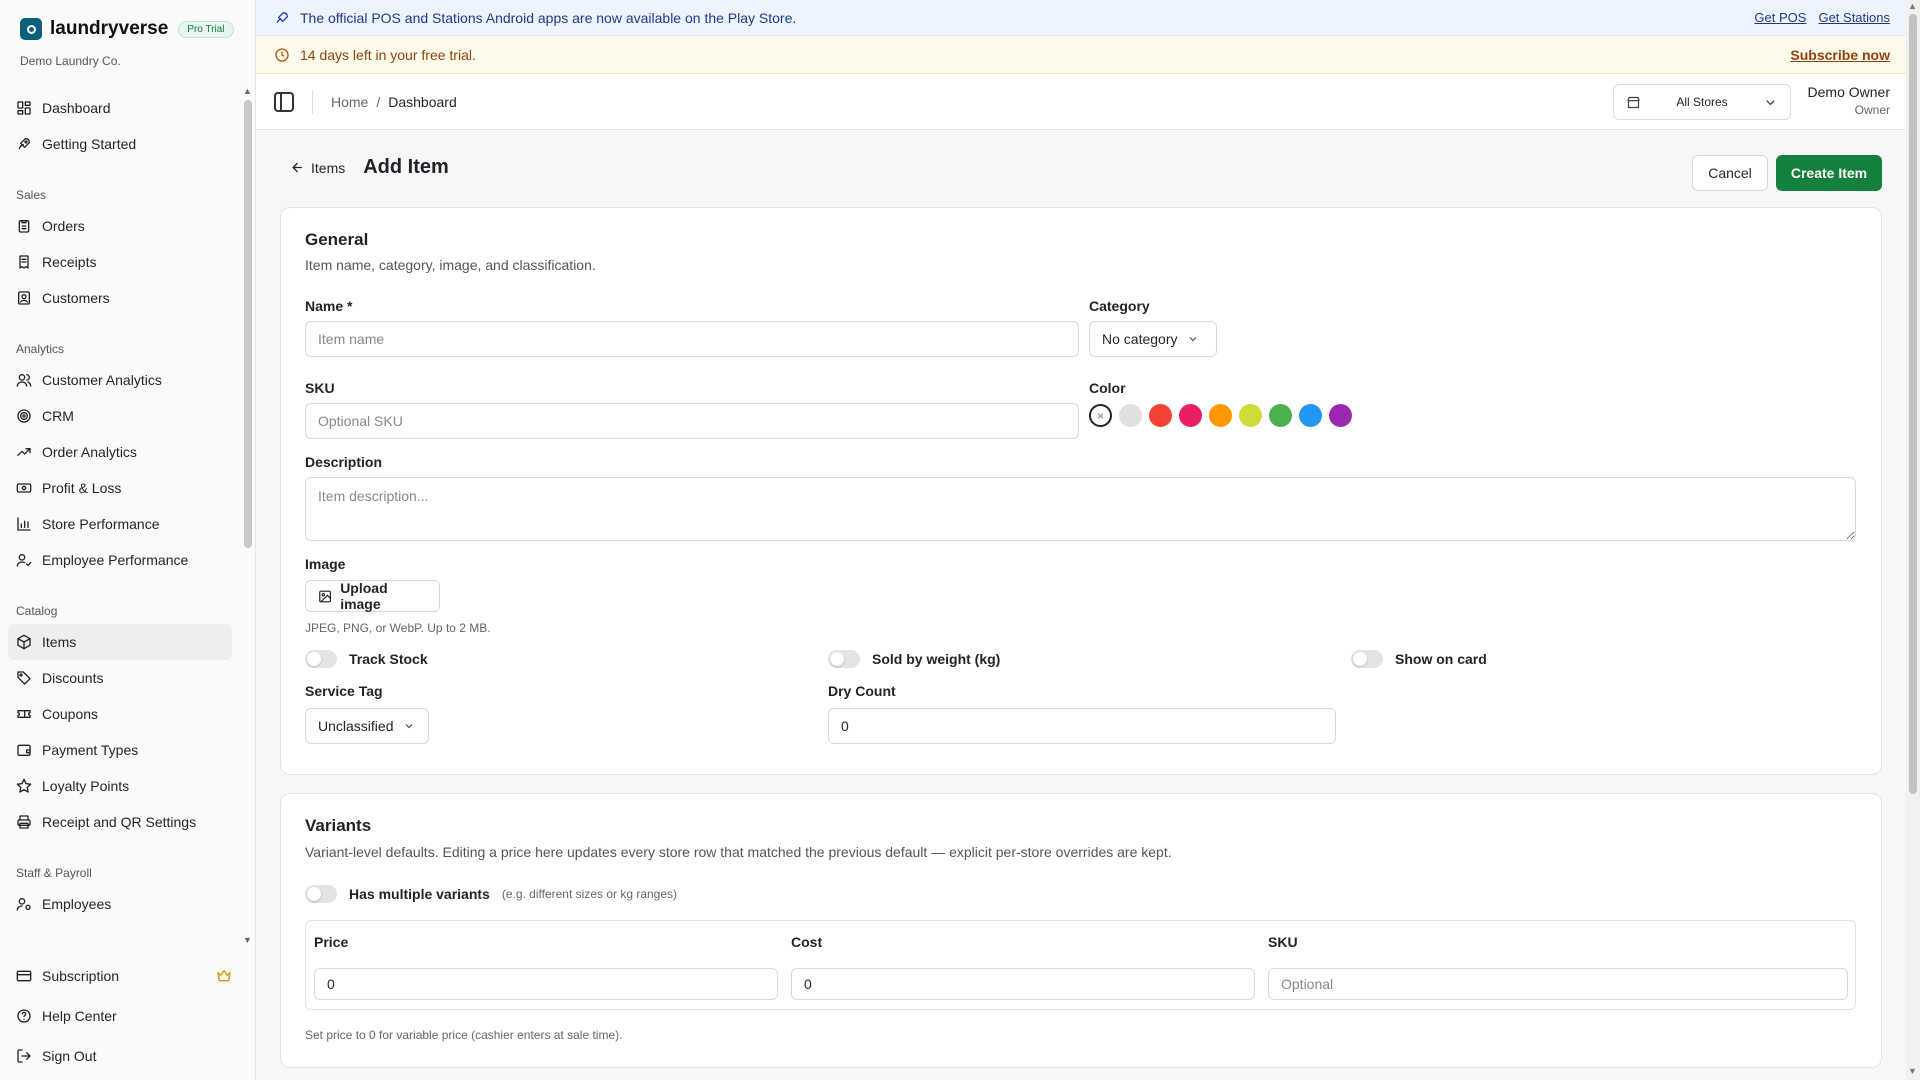 The image size is (1920, 1080). What do you see at coordinates (312, 101) in the screenshot?
I see `topbar-divider` at bounding box center [312, 101].